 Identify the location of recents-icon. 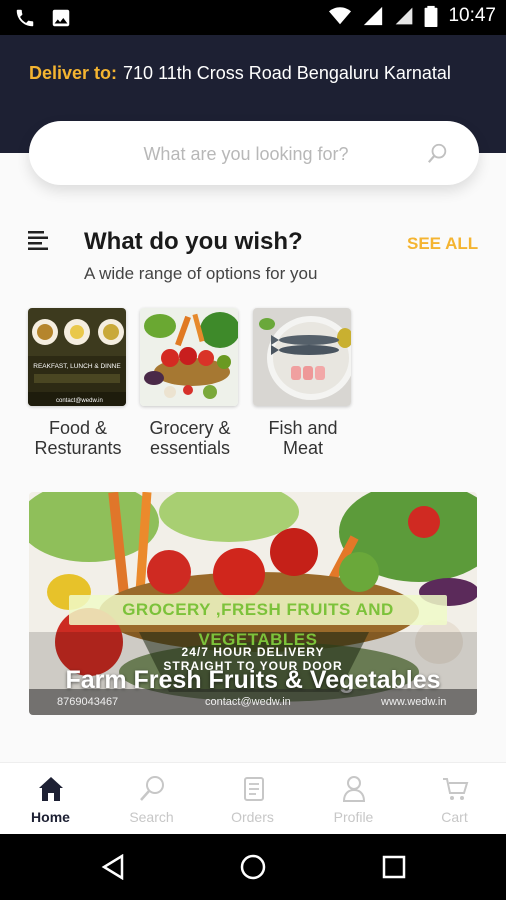
(394, 867).